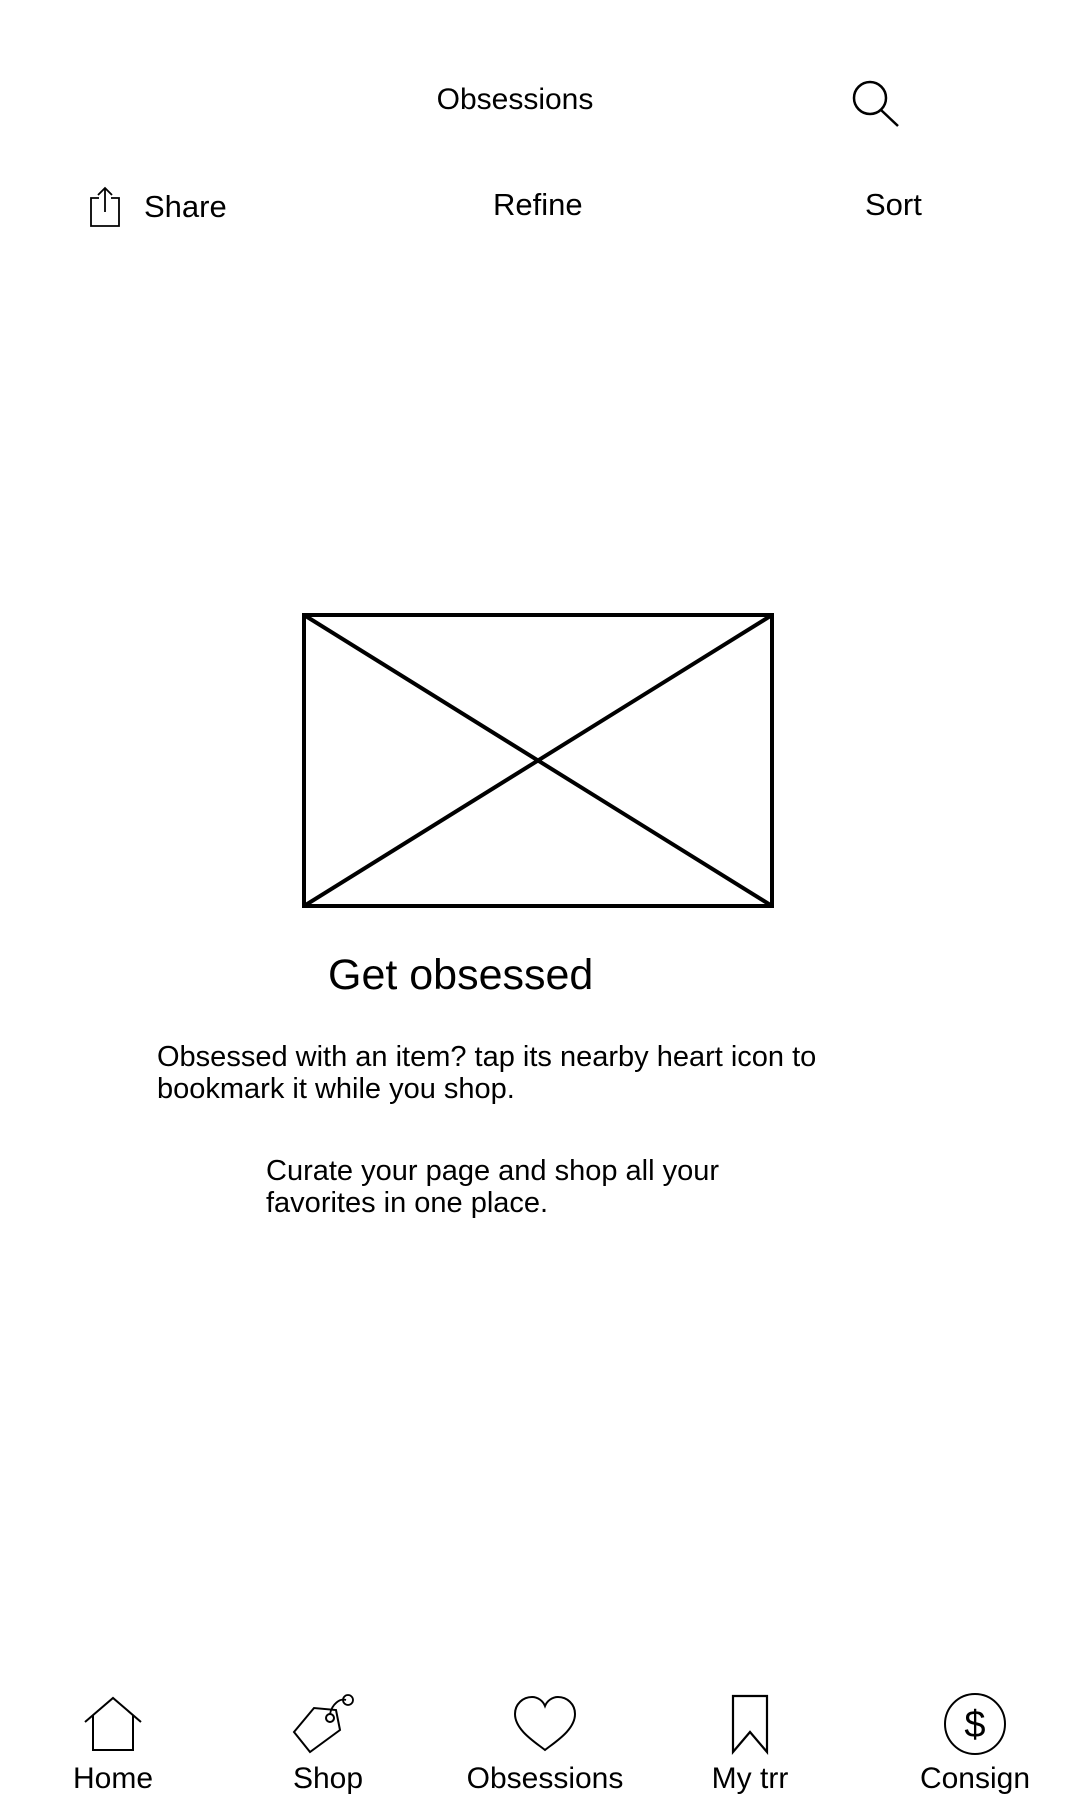 The width and height of the screenshot is (1080, 1800). I want to click on nav-item-home: Home, so click(113, 1746).